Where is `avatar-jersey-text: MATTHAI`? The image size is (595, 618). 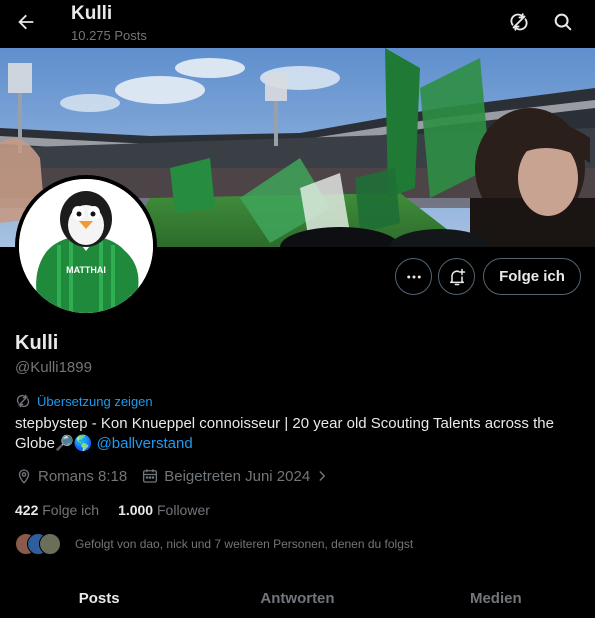
avatar-jersey-text: MATTHAI is located at coordinates (86, 270).